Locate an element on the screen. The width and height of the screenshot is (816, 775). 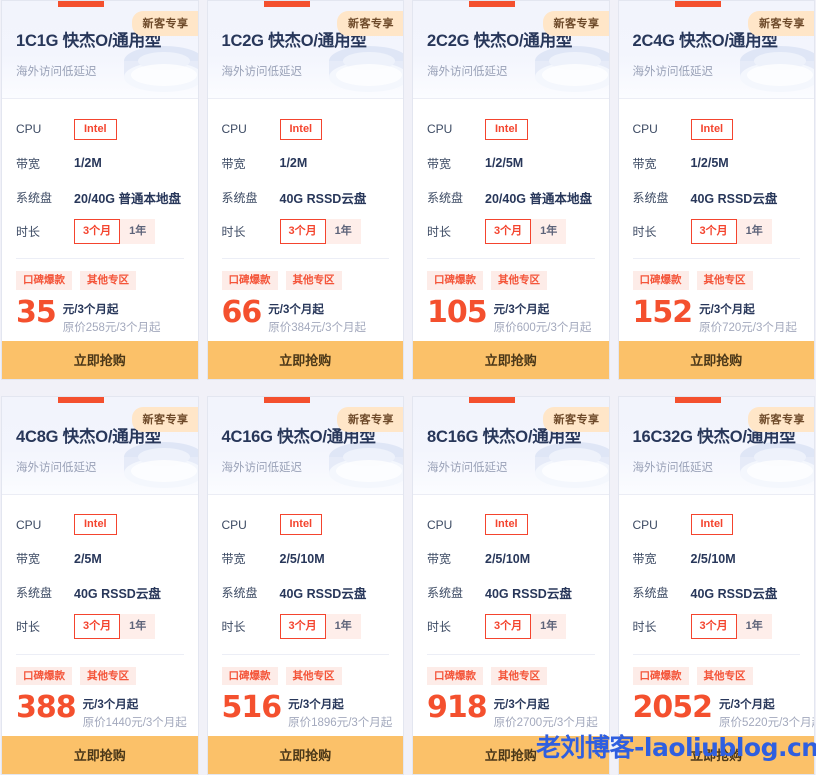
price-row: 388 元/3个月起 原价1440元/3个月起 is located at coordinates (100, 710).